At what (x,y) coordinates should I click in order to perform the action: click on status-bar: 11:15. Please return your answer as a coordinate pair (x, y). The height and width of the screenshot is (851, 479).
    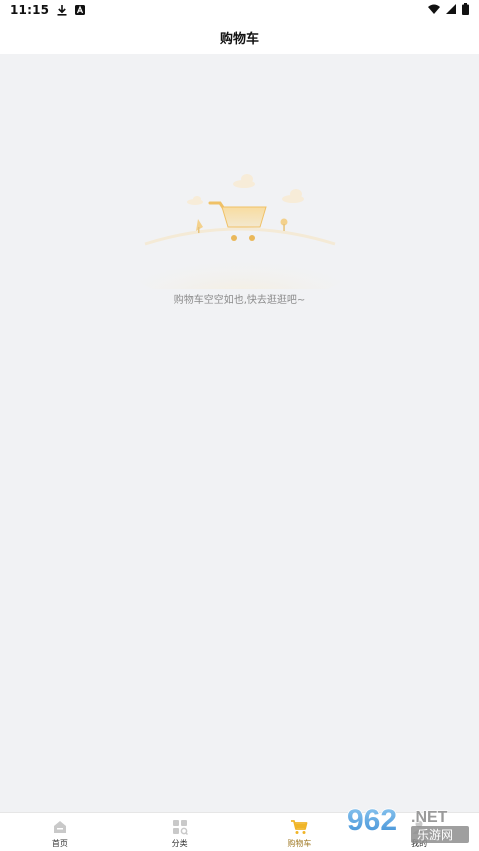
    Looking at the image, I should click on (239, 10).